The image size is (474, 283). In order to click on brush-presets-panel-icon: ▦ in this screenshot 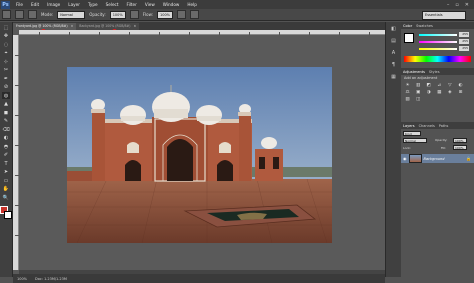, I will do `click(394, 76)`.